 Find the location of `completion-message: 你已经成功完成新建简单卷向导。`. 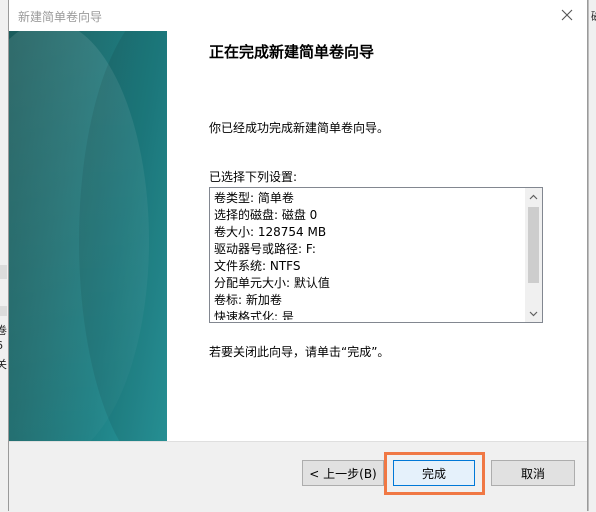

completion-message: 你已经成功完成新建简单卷向导。 is located at coordinates (299, 128).